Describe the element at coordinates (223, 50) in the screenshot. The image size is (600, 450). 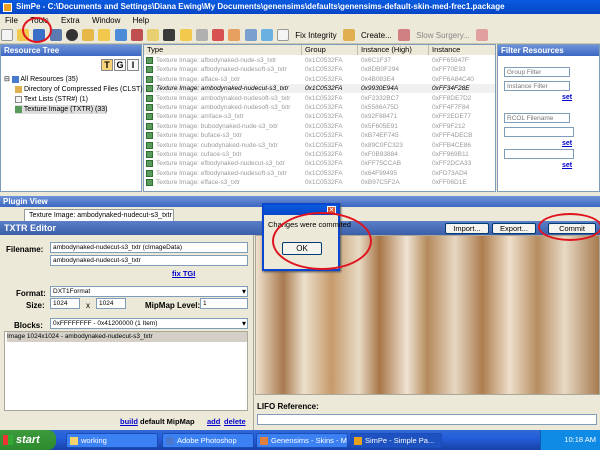
I see `column-type: Type` at that location.